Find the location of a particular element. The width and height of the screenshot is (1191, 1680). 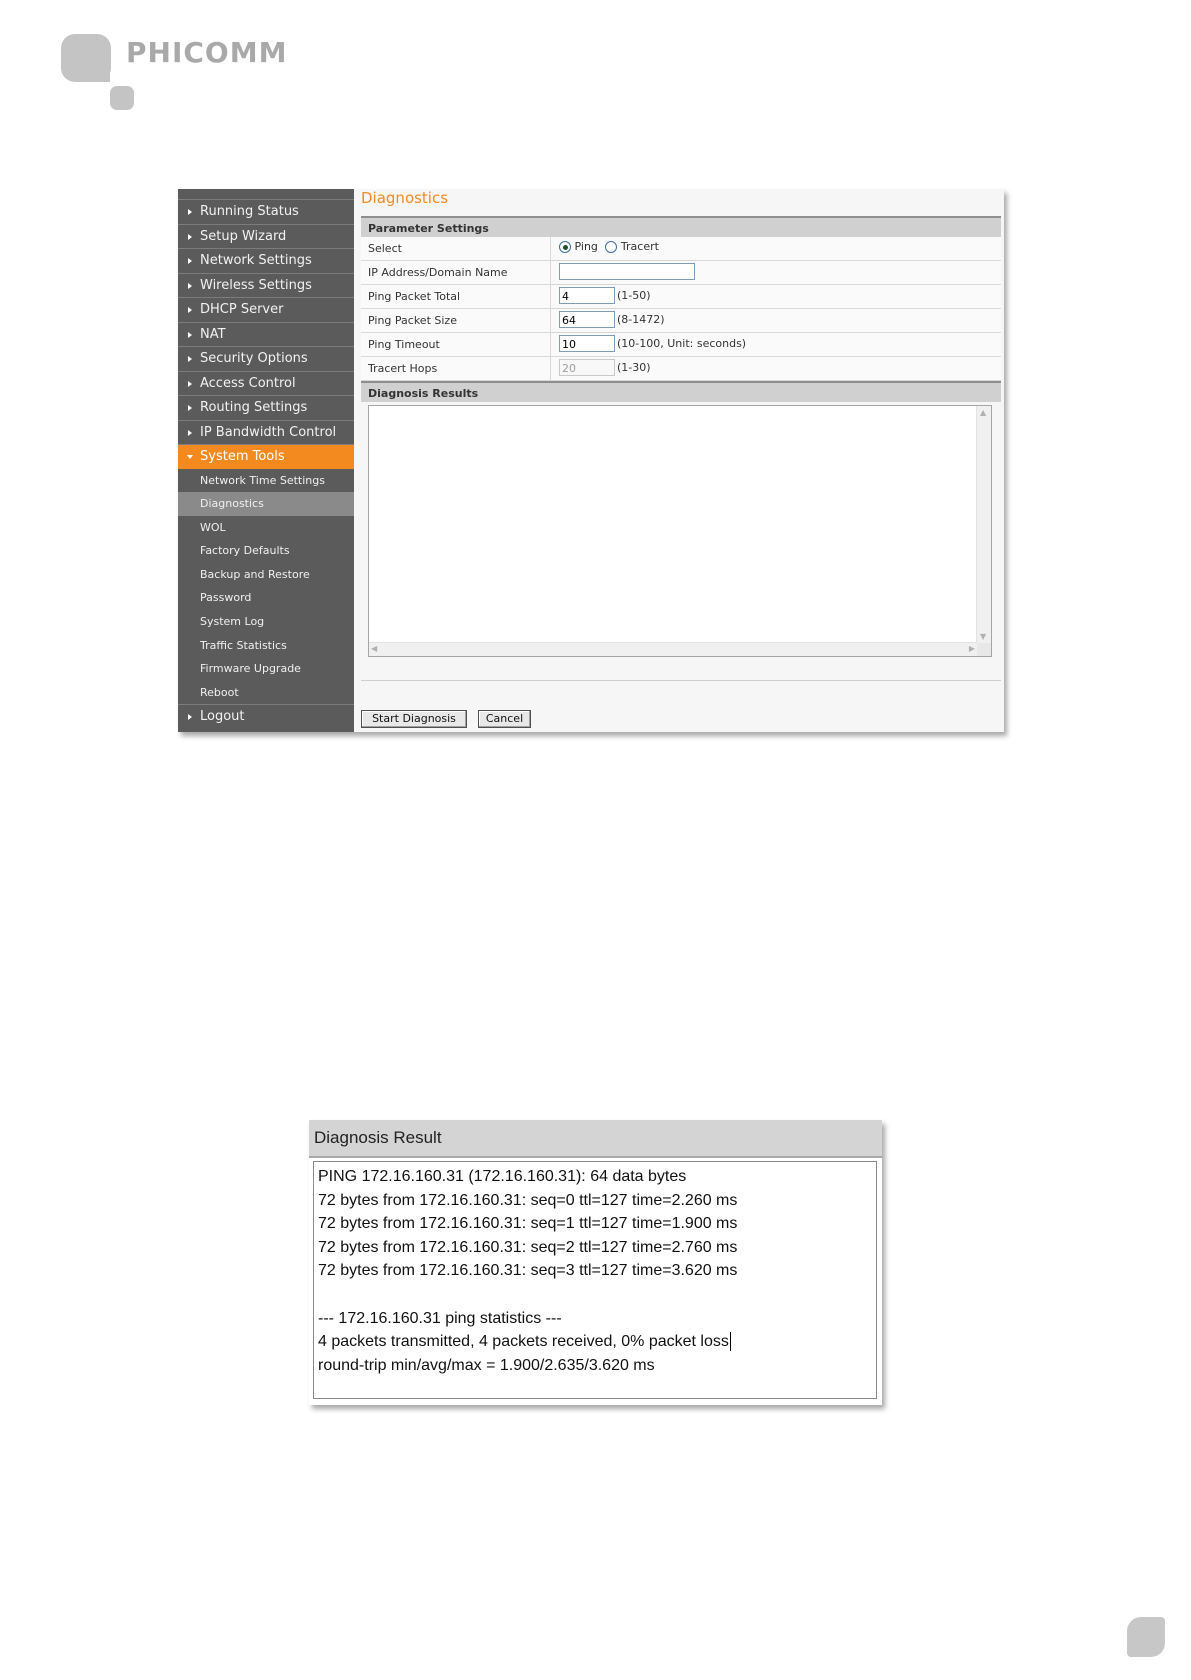

ping-packet-total-hint: (1-50) is located at coordinates (634, 295).